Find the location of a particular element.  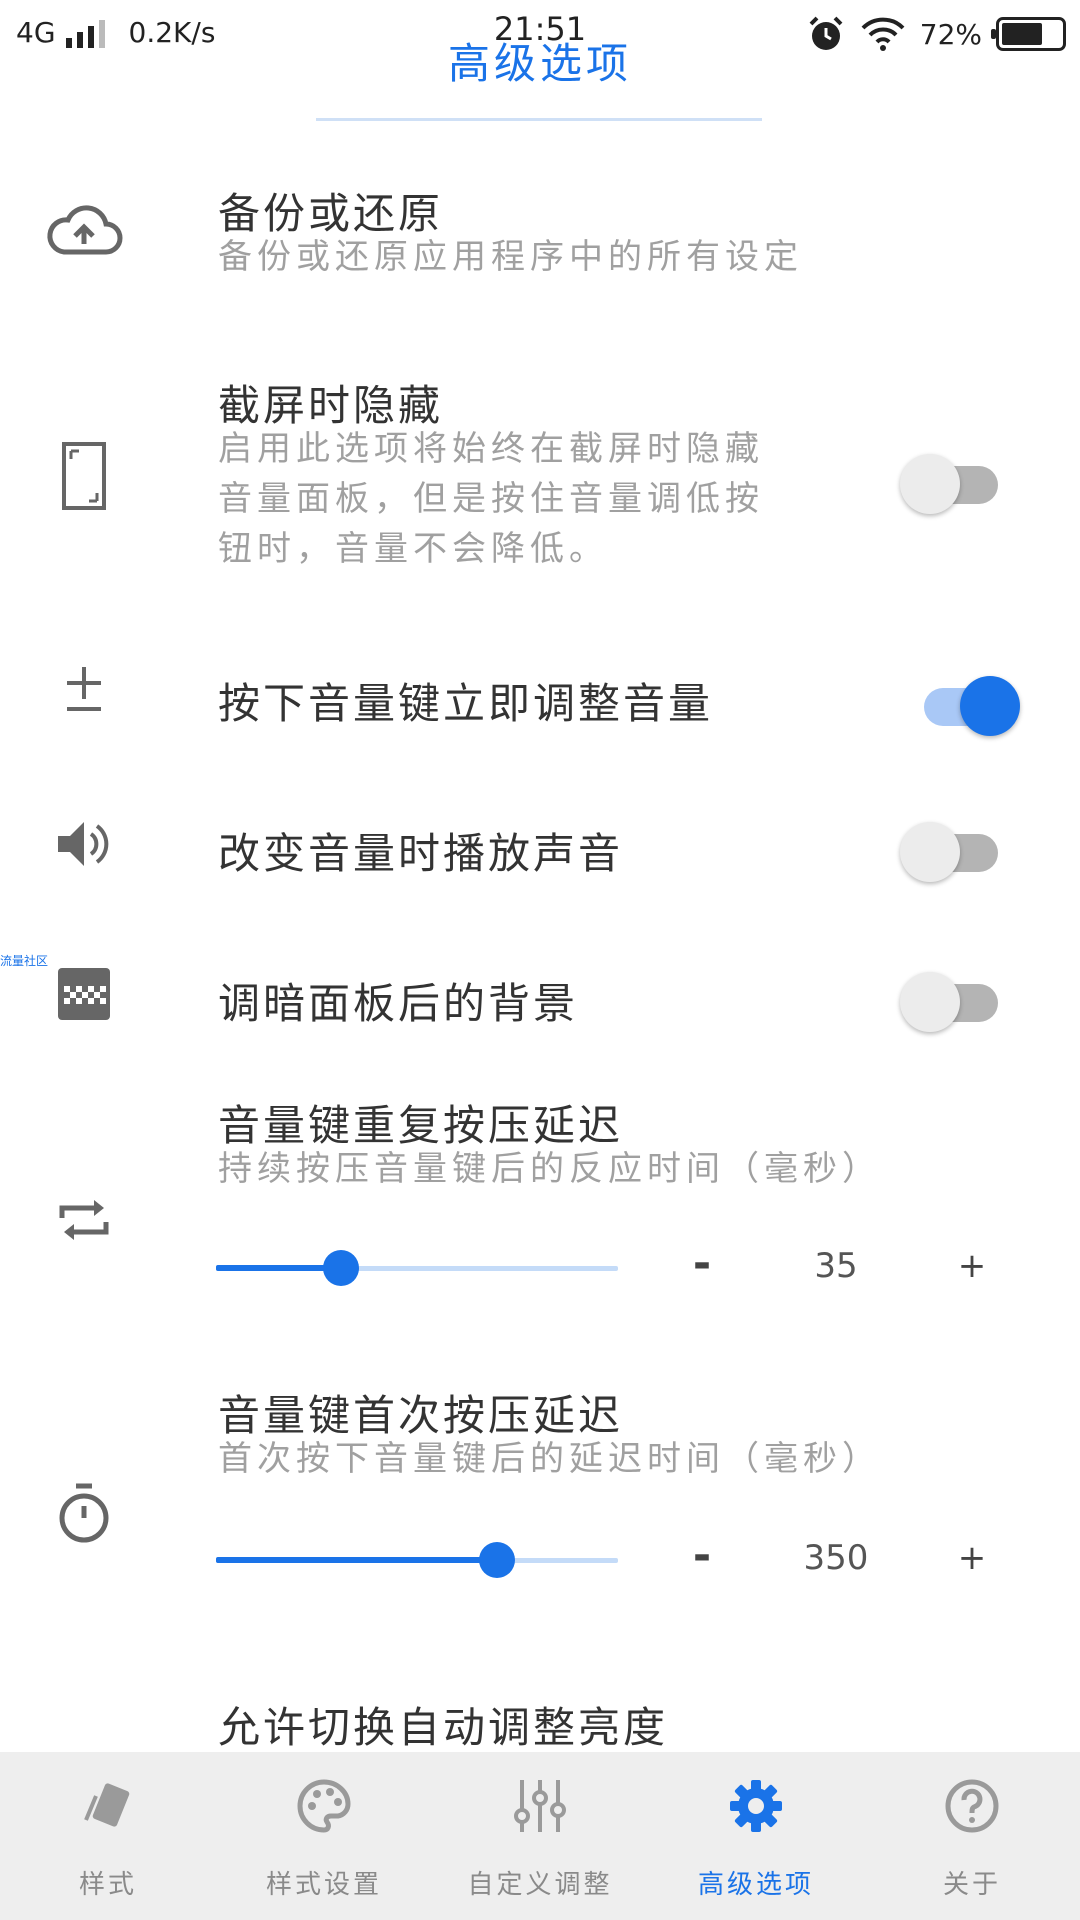

repeat-delay-subtitle: 持续按压音量键后的反应时间（毫秒） is located at coordinates (549, 1169).